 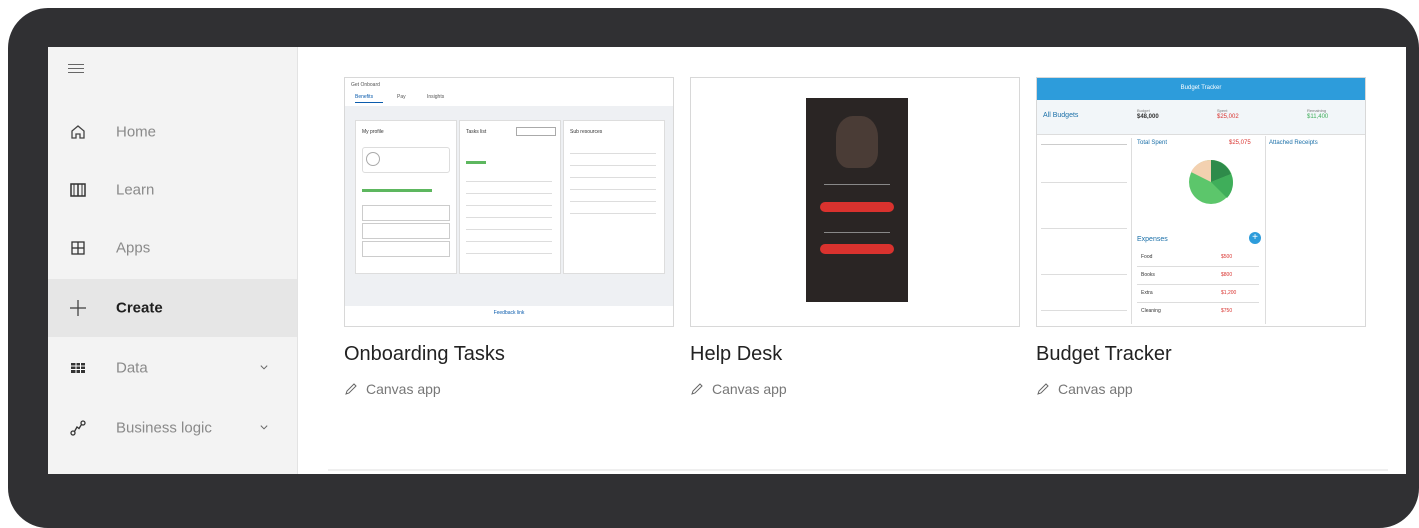 I want to click on stat-value: $25,002, so click(x=1228, y=117).